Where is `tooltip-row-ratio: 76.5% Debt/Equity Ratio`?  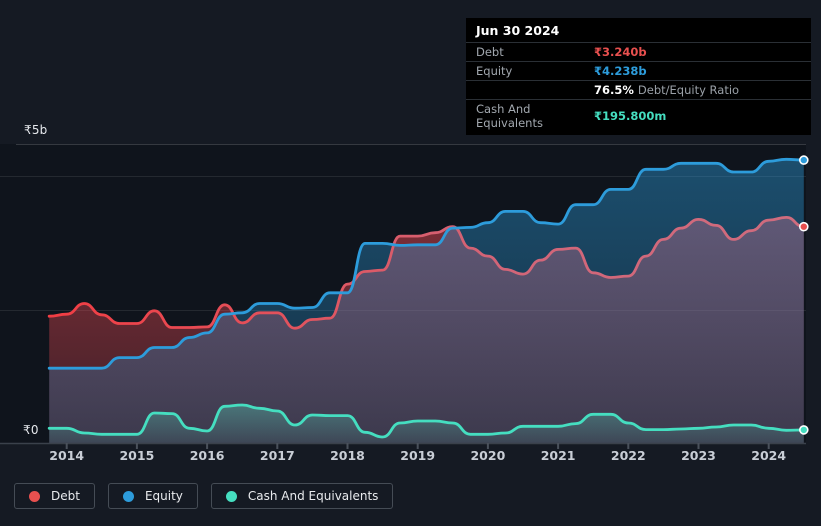 tooltip-row-ratio: 76.5% Debt/Equity Ratio is located at coordinates (638, 90).